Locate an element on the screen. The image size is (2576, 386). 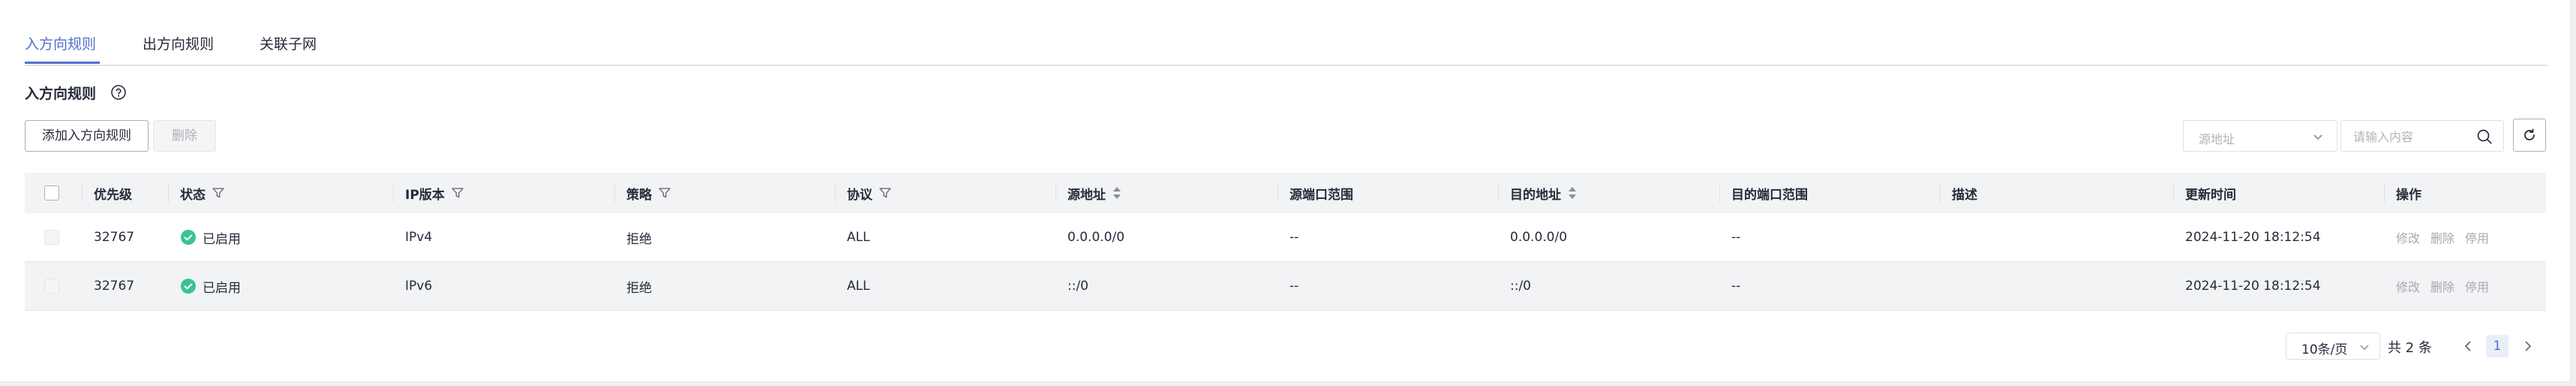
header-policy: 策略 is located at coordinates (648, 193).